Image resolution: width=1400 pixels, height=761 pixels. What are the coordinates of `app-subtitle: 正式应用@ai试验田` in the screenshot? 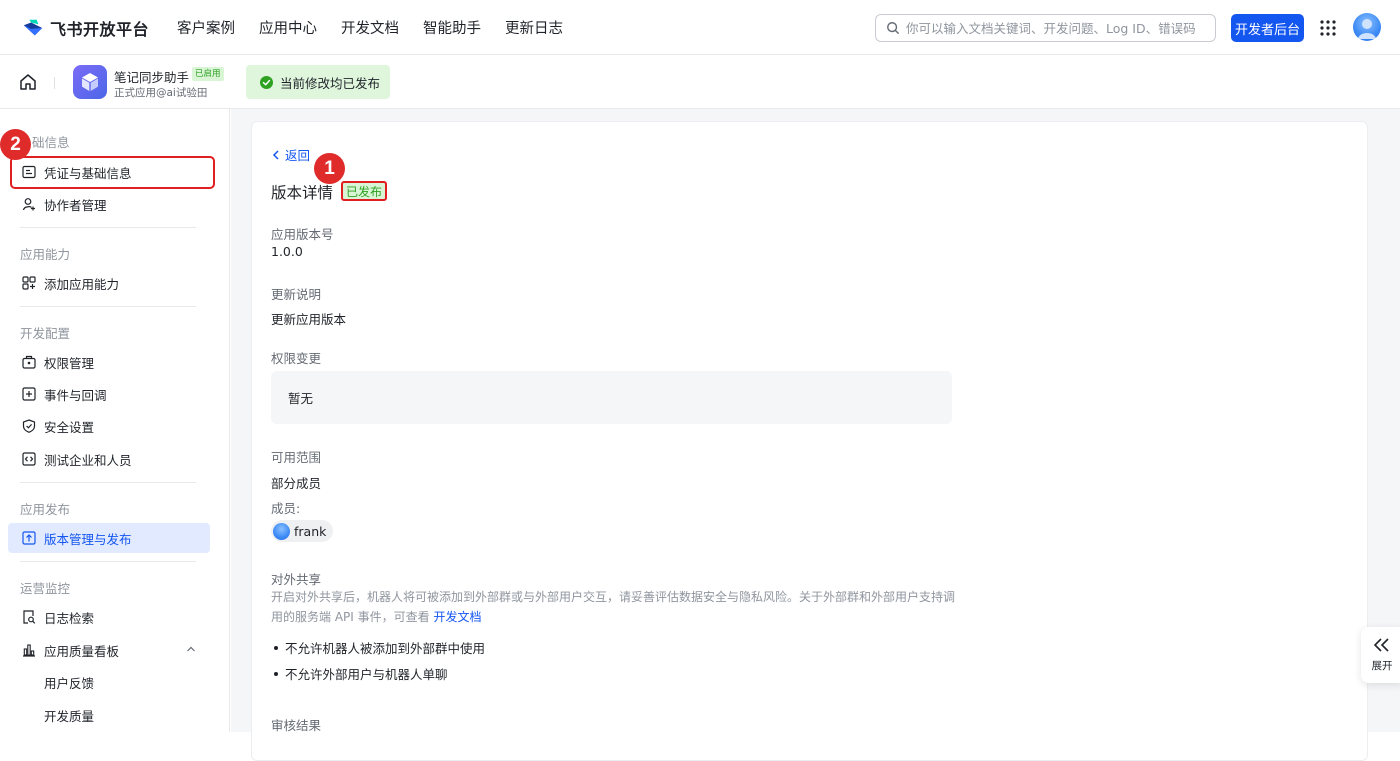 It's located at (161, 93).